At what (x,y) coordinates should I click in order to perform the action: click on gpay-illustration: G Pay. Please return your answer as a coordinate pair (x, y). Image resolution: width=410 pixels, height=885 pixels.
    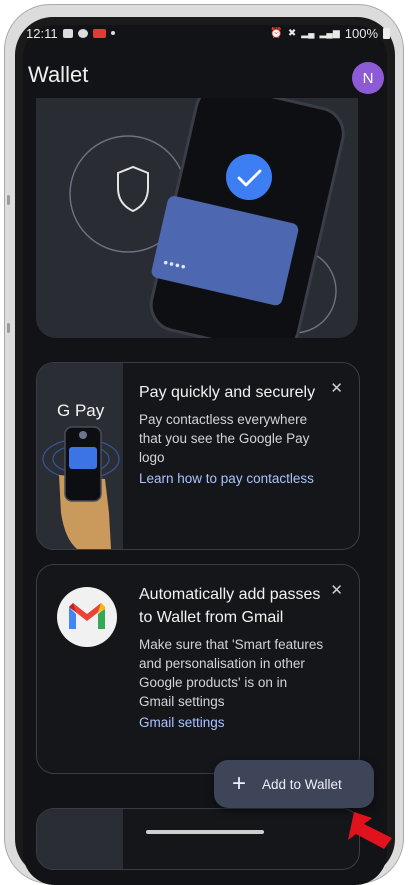
    Looking at the image, I should click on (80, 456).